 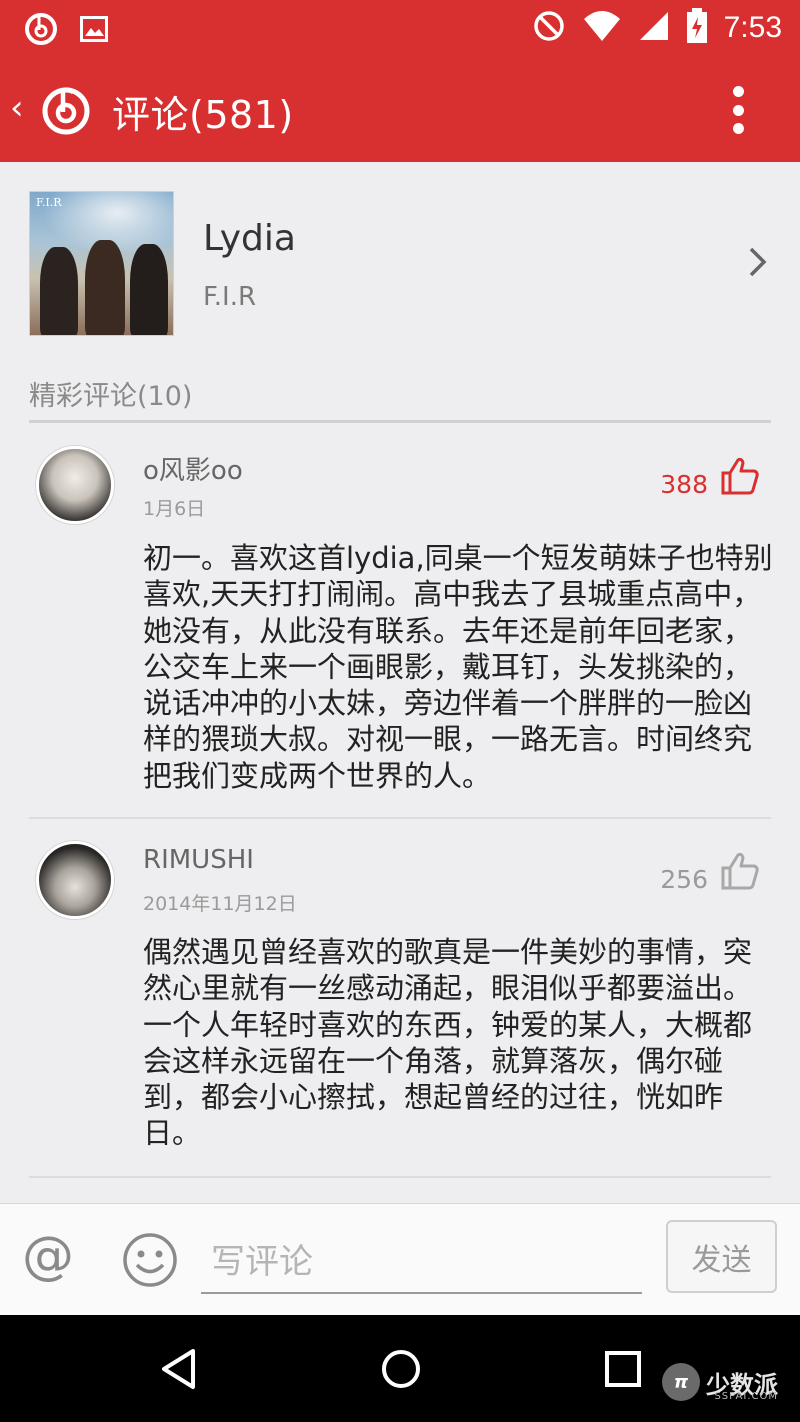 What do you see at coordinates (17, 108) in the screenshot?
I see `back-icon: ‹` at bounding box center [17, 108].